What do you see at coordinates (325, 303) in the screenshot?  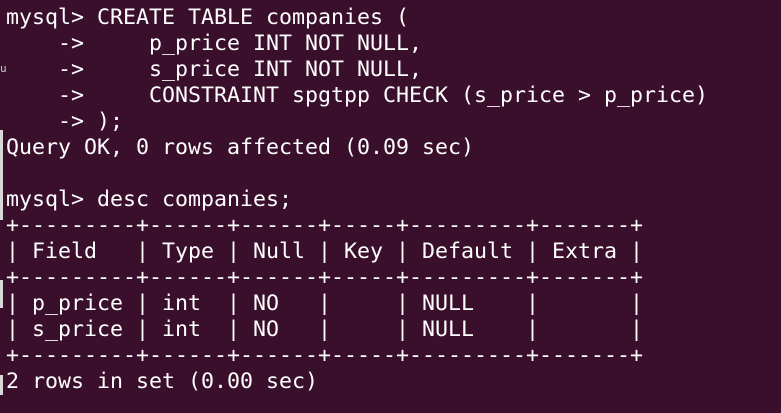 I see `table-row: | p_price | int | NO | | NULL | |` at bounding box center [325, 303].